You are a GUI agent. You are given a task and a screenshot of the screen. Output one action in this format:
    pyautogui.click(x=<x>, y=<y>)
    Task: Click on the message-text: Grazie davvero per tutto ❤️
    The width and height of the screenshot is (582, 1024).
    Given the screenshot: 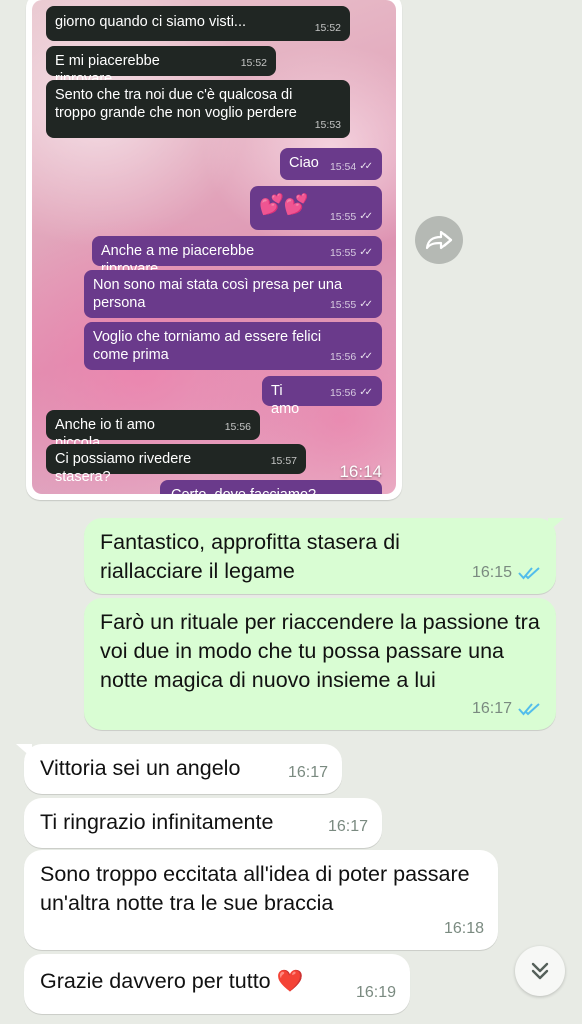 What is the action you would take?
    pyautogui.click(x=172, y=981)
    